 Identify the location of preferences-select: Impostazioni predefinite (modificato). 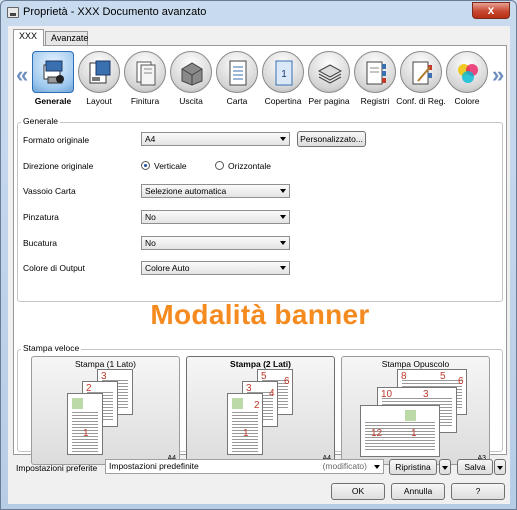
(244, 466).